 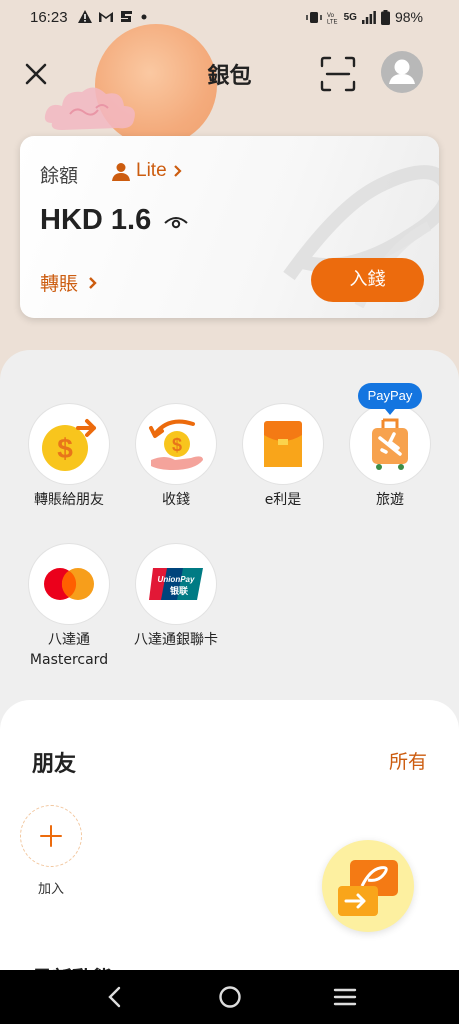 I want to click on account-tier: Lite, so click(x=151, y=170).